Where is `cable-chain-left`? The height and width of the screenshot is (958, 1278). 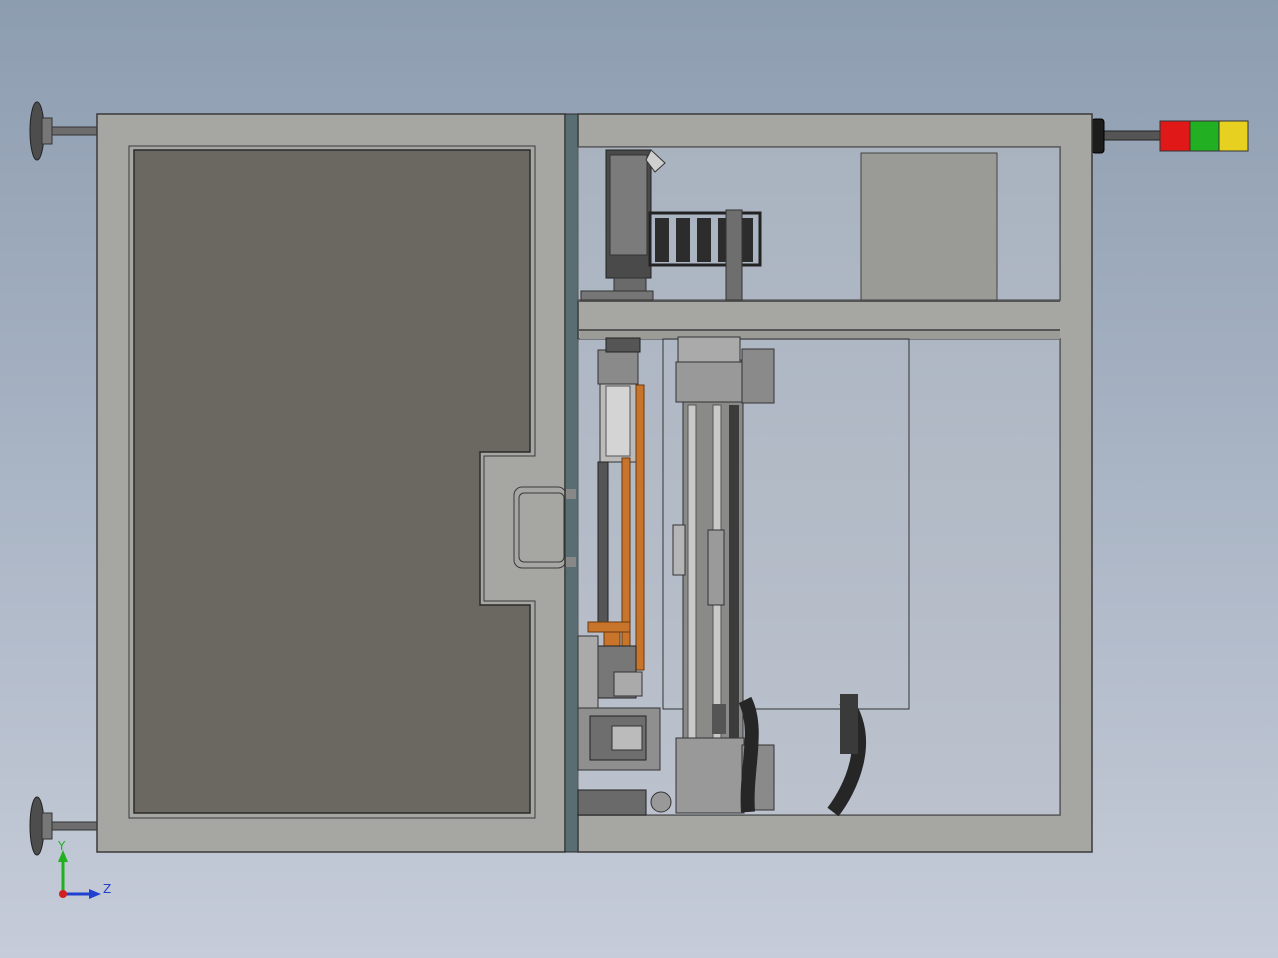 cable-chain-left is located at coordinates (748, 754).